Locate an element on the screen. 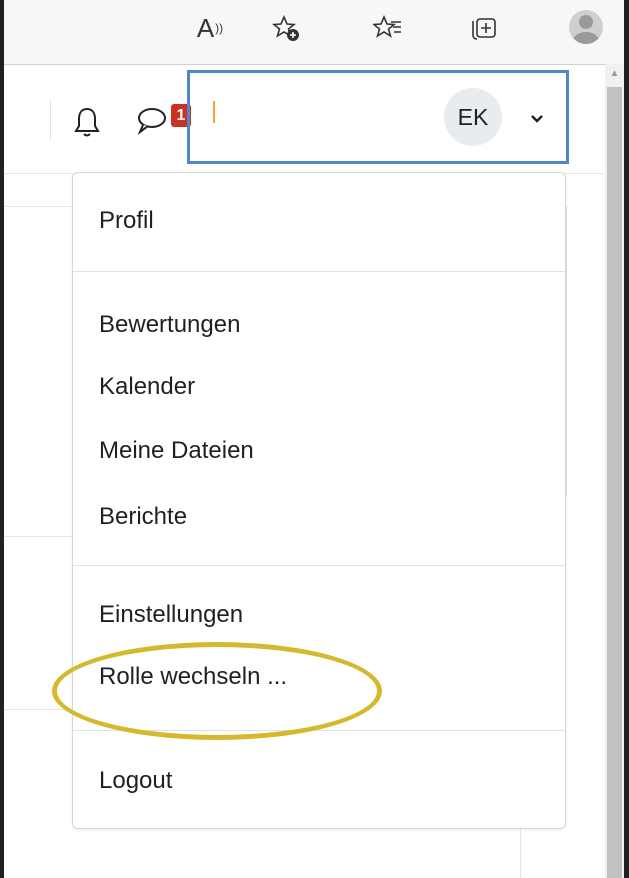  browser-toolbar: A)) is located at coordinates (314, 32).